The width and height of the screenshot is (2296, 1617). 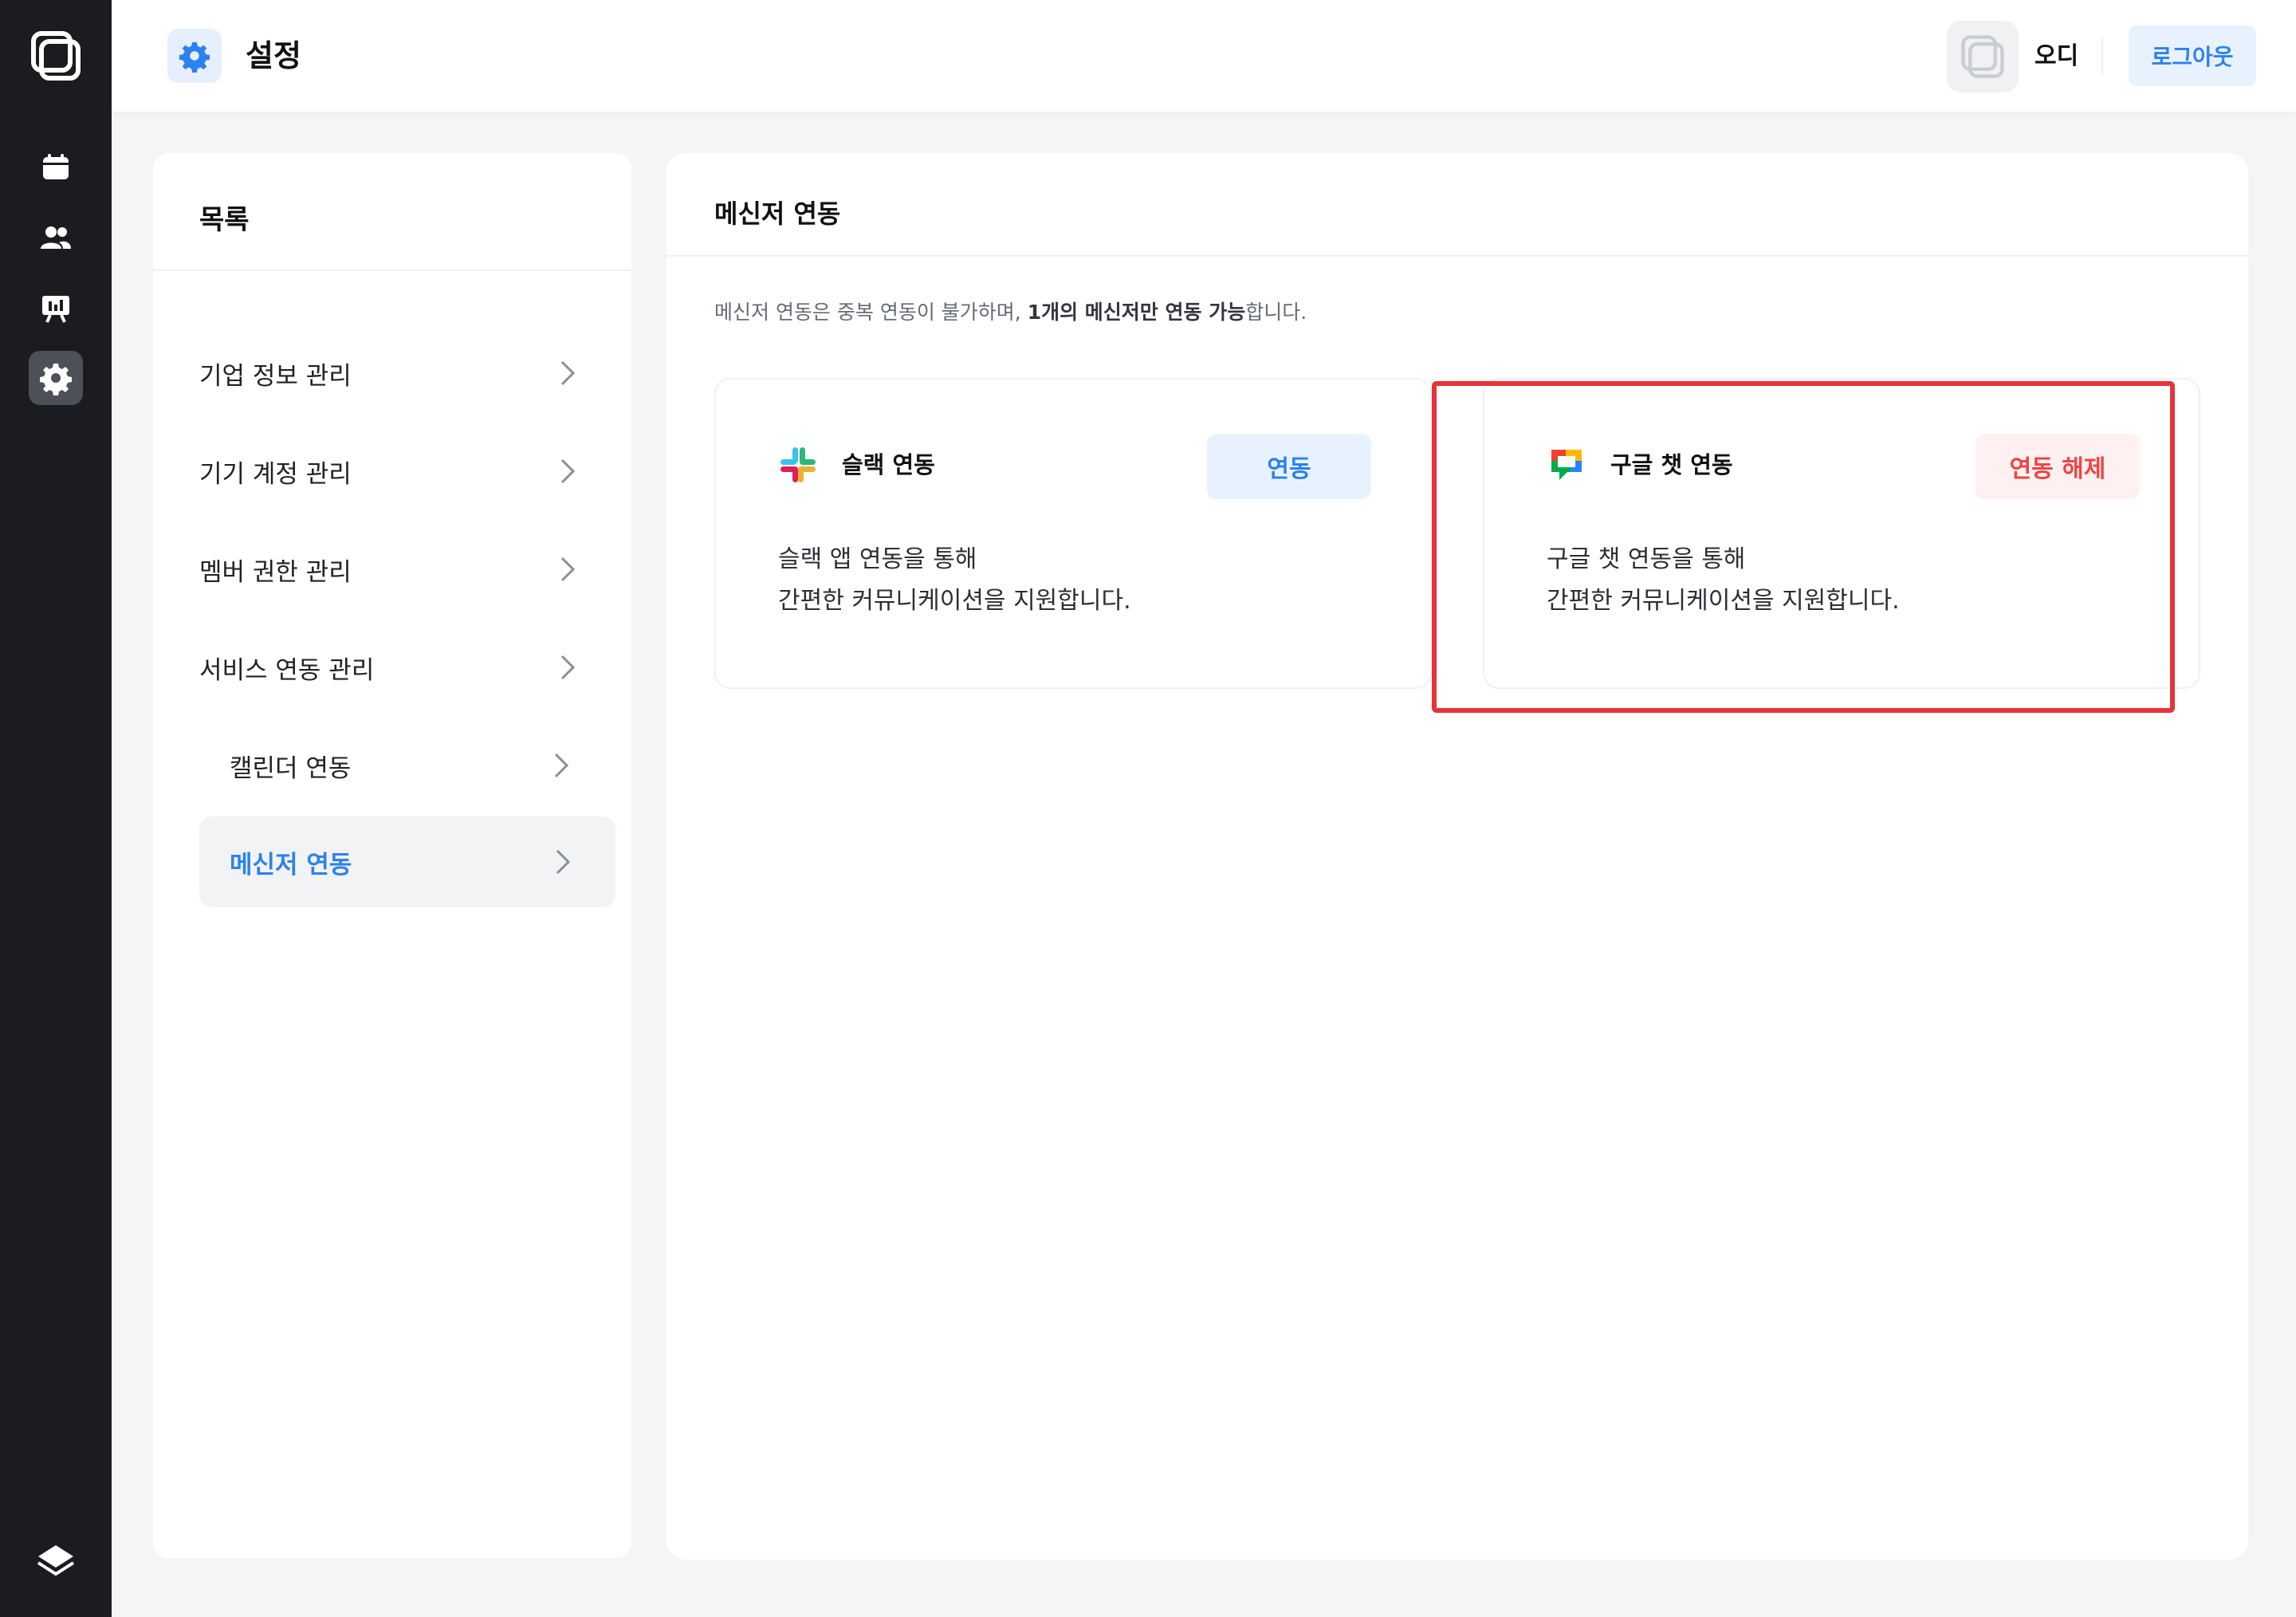 I want to click on menu-item-label: 기업 정보 관리, so click(x=275, y=376).